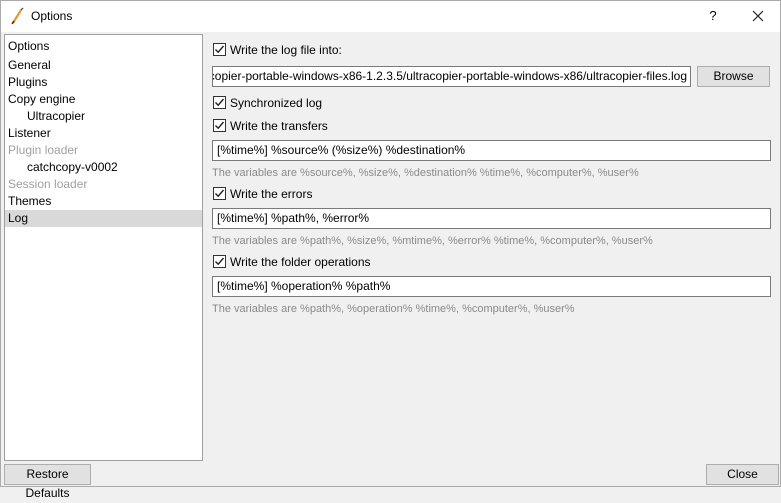 Image resolution: width=781 pixels, height=503 pixels. I want to click on ultracopier-app-icon, so click(18, 16).